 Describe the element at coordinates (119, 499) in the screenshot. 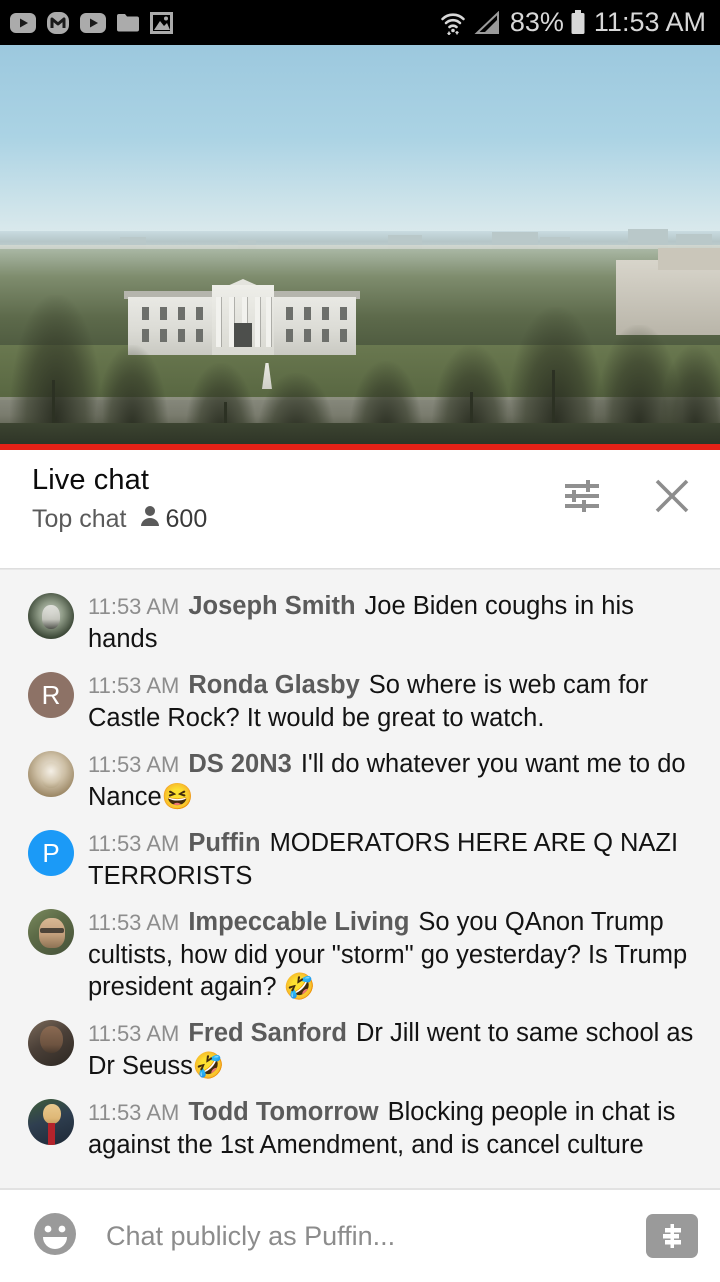

I see `live-chat-header-text: Live chat Top chat 600` at that location.